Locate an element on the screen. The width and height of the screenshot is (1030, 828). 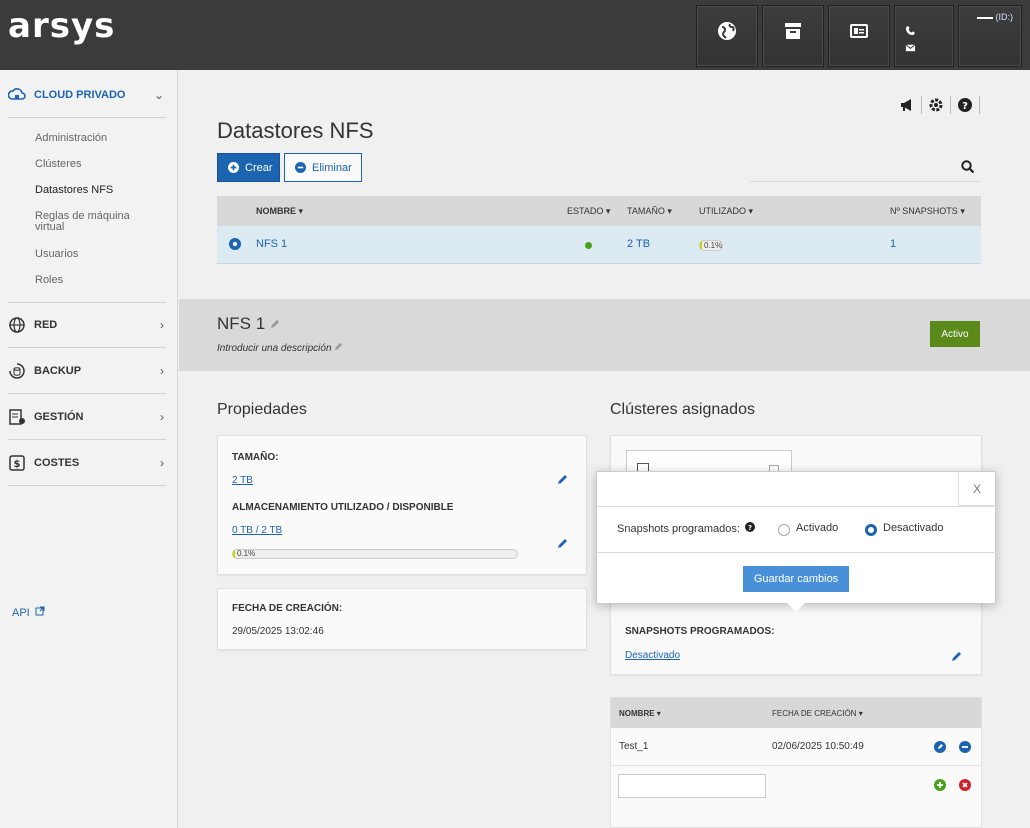
storage-value: 0 TB / 2 TB is located at coordinates (257, 530).